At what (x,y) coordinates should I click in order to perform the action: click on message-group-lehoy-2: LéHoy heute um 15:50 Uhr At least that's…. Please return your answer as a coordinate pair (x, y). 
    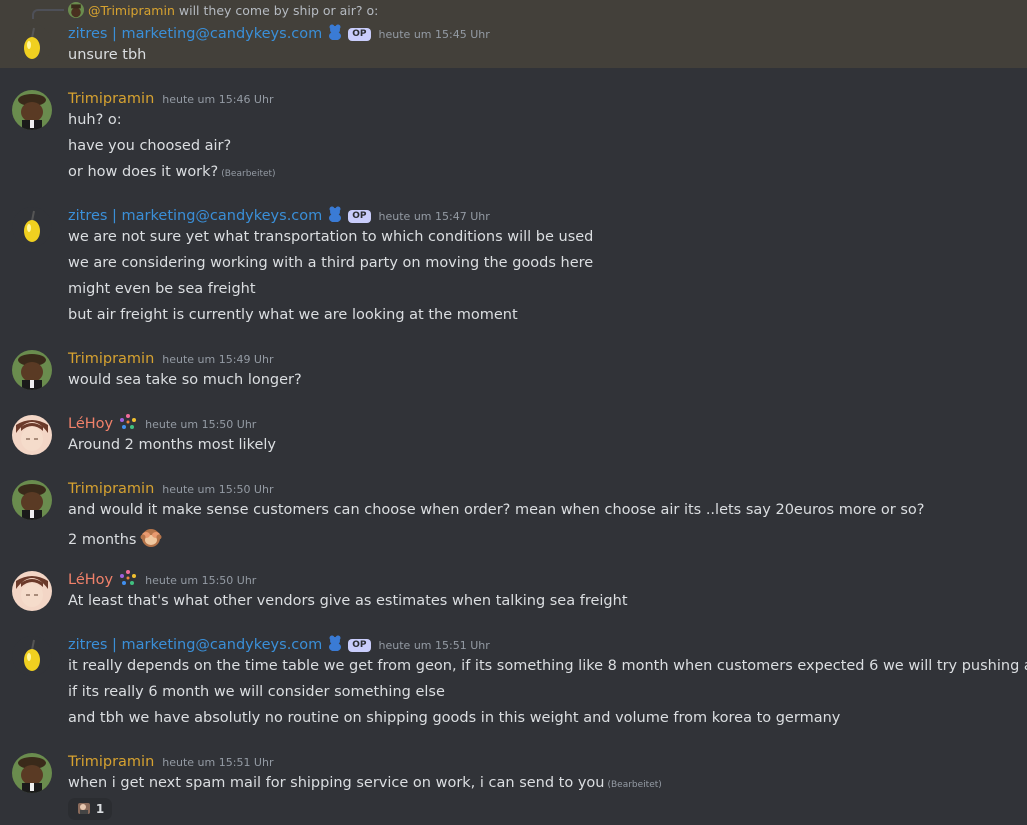
    Looking at the image, I should click on (513, 592).